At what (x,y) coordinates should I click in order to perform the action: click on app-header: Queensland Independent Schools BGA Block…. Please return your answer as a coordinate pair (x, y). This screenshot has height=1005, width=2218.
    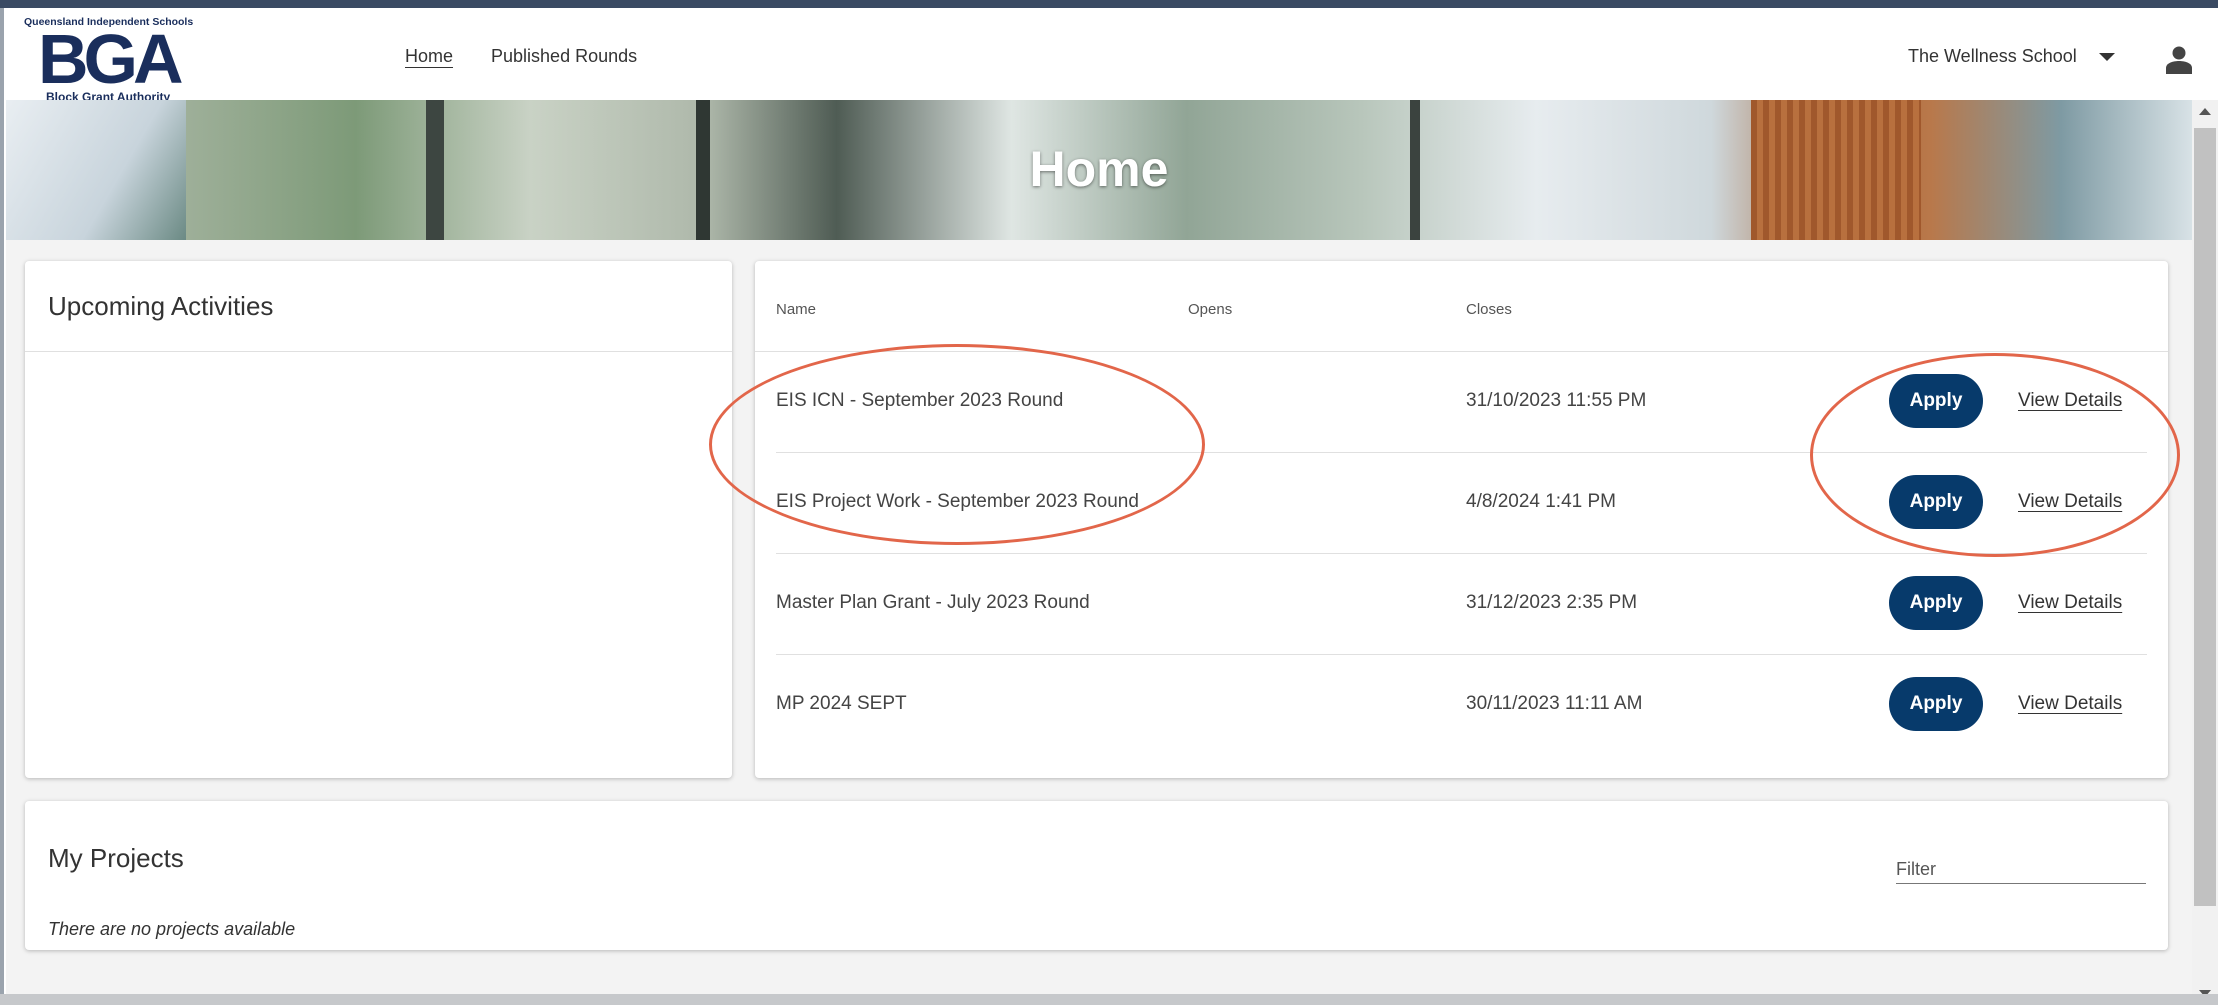
    Looking at the image, I should click on (1099, 56).